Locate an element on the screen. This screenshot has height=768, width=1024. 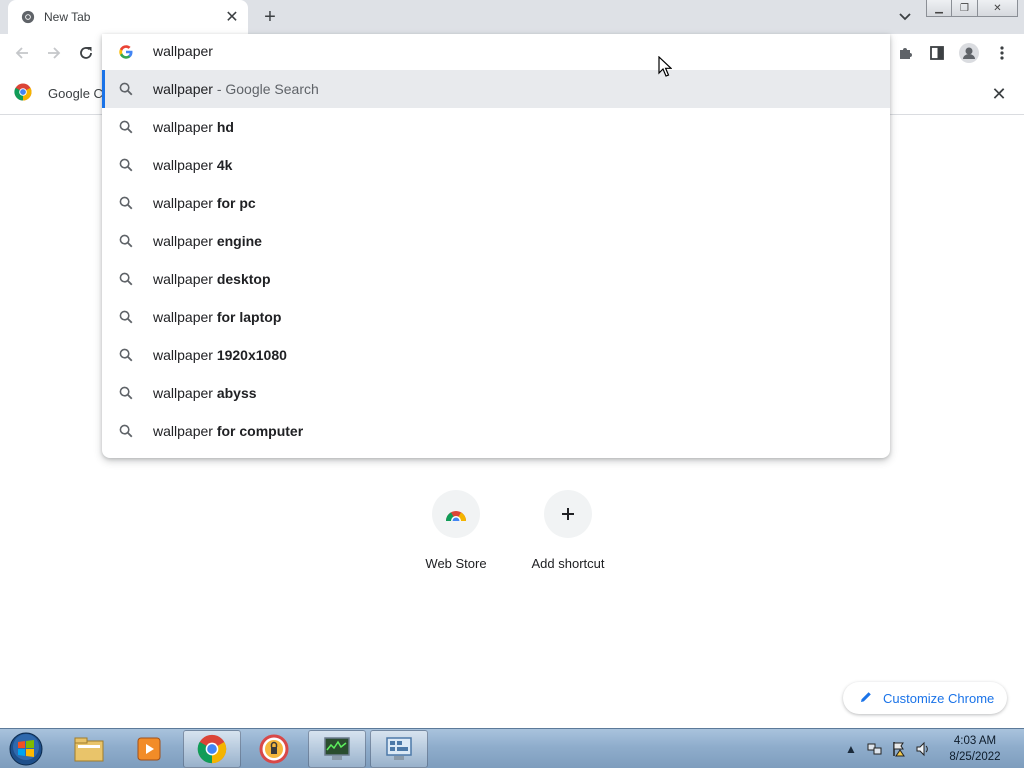
suggestion-text: wallpaper for laptop is located at coordinates (217, 317).